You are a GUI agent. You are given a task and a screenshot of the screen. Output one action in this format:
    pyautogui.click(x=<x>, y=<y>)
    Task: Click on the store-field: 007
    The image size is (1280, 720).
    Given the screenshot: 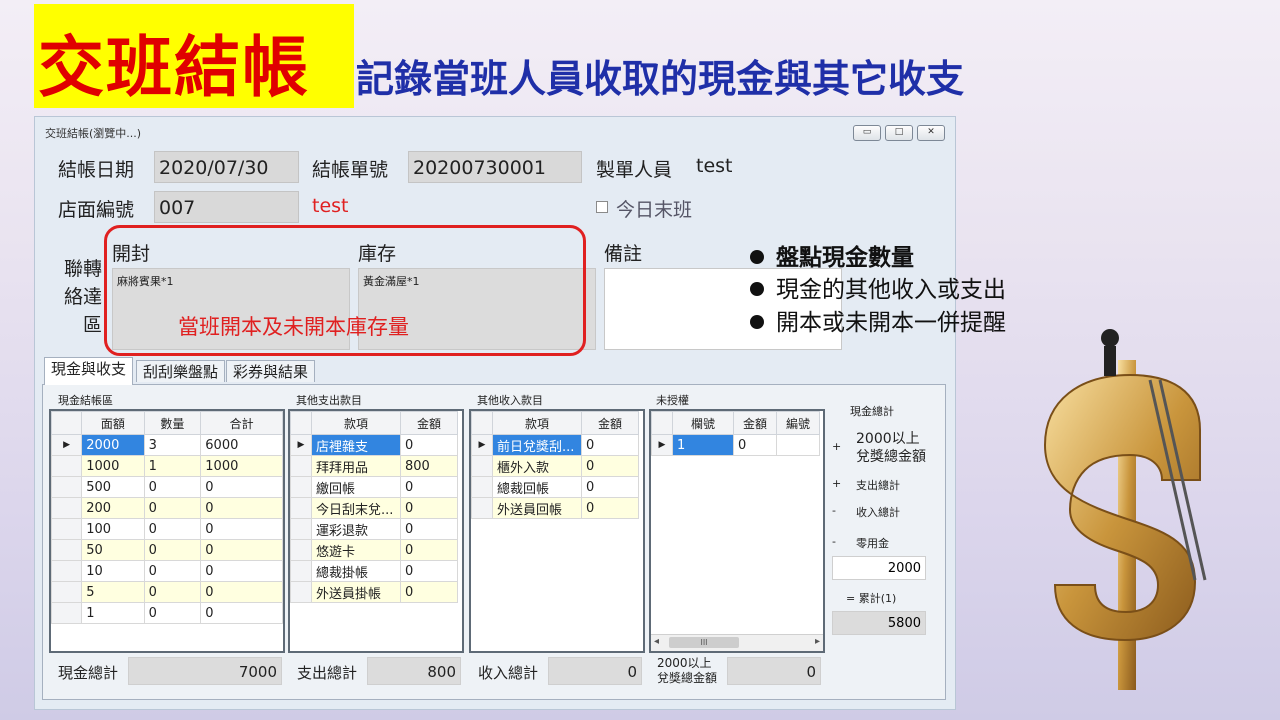 What is the action you would take?
    pyautogui.click(x=226, y=207)
    